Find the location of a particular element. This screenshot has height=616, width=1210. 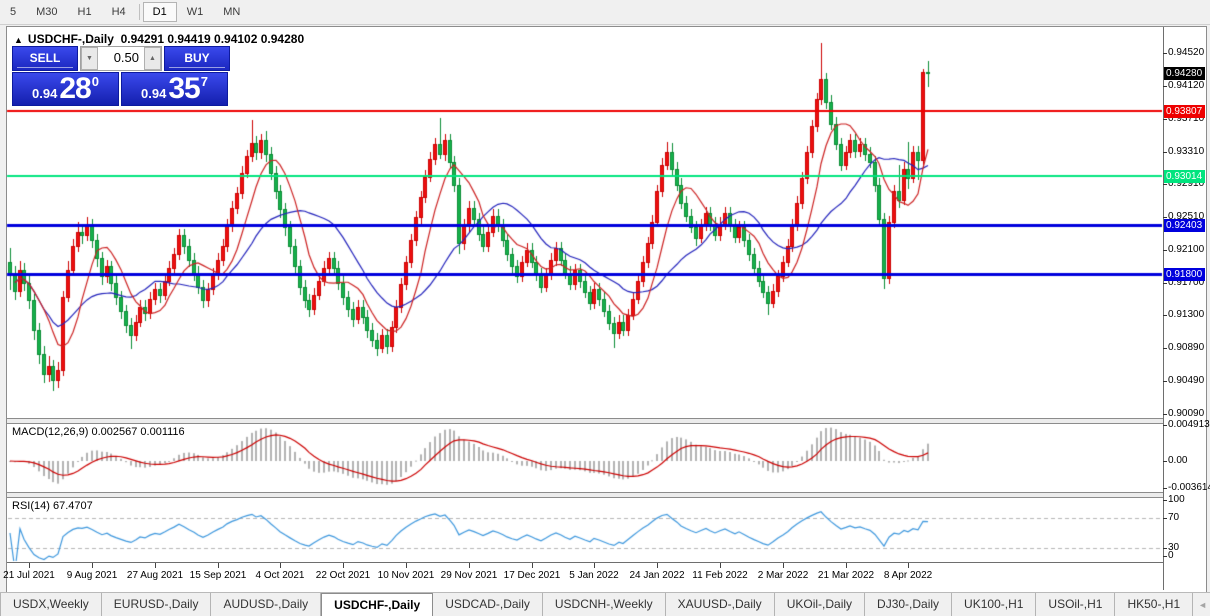

rsi-tick-label: 100 is located at coordinates (1176, 499).